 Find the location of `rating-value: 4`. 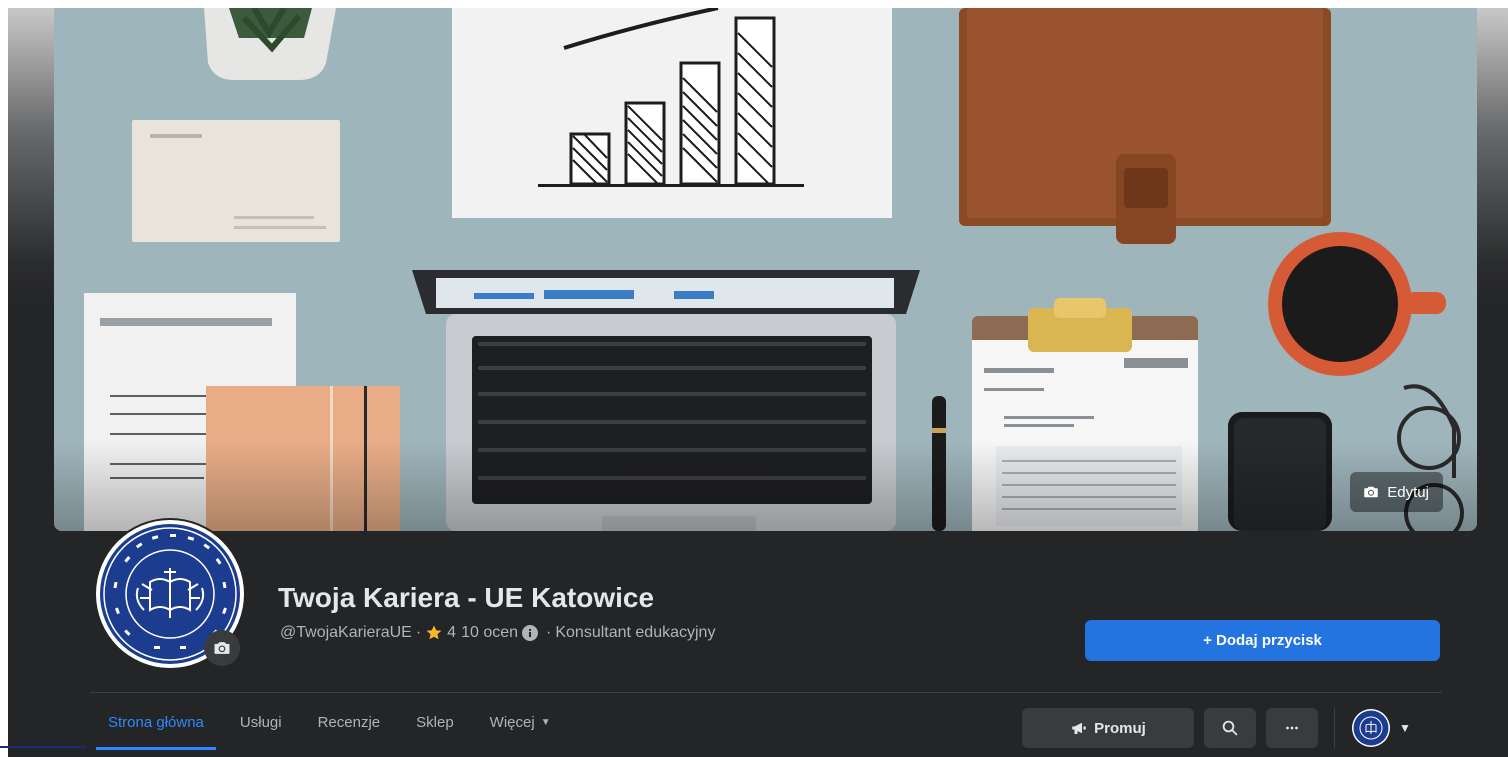

rating-value: 4 is located at coordinates (451, 633).